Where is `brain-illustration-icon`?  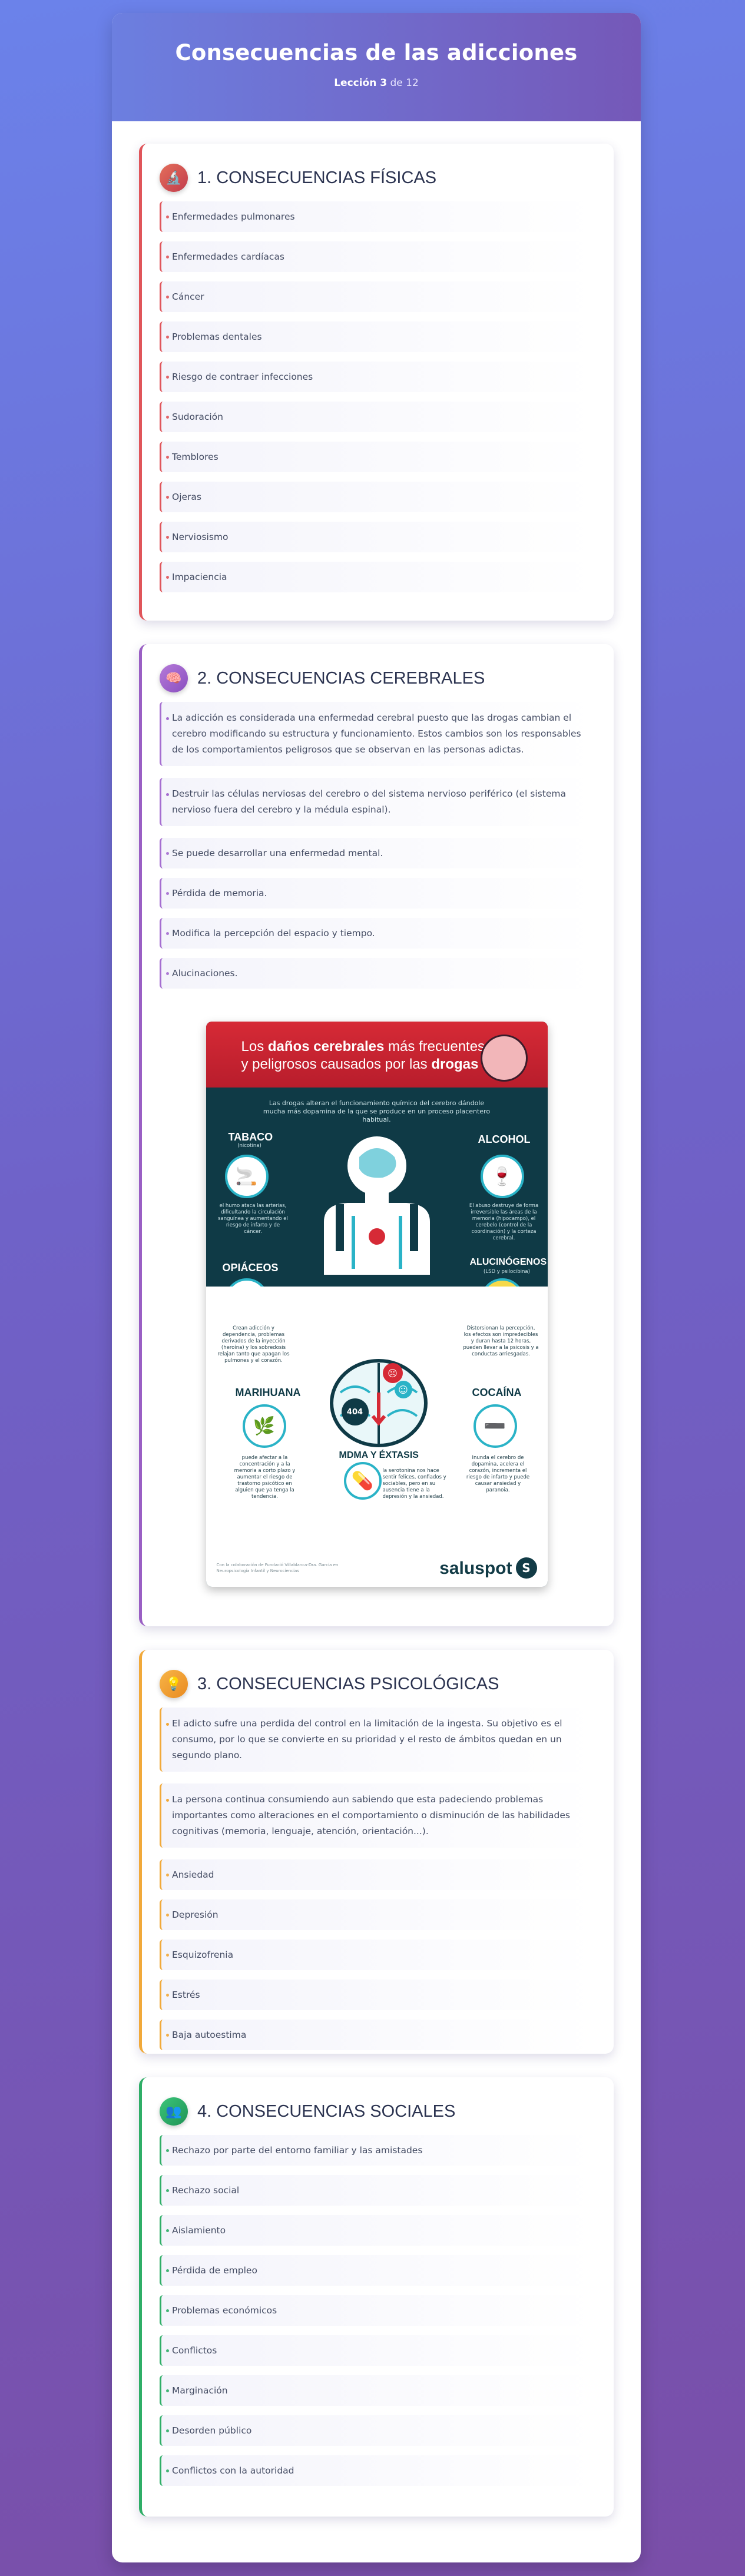
brain-illustration-icon is located at coordinates (504, 1058).